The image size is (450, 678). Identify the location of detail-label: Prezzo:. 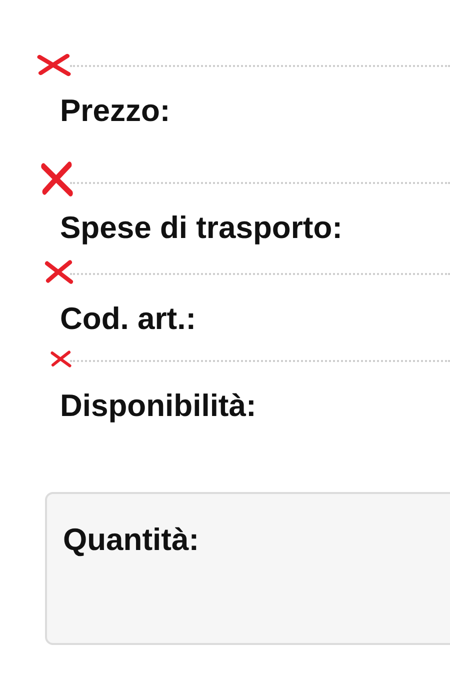
(116, 111).